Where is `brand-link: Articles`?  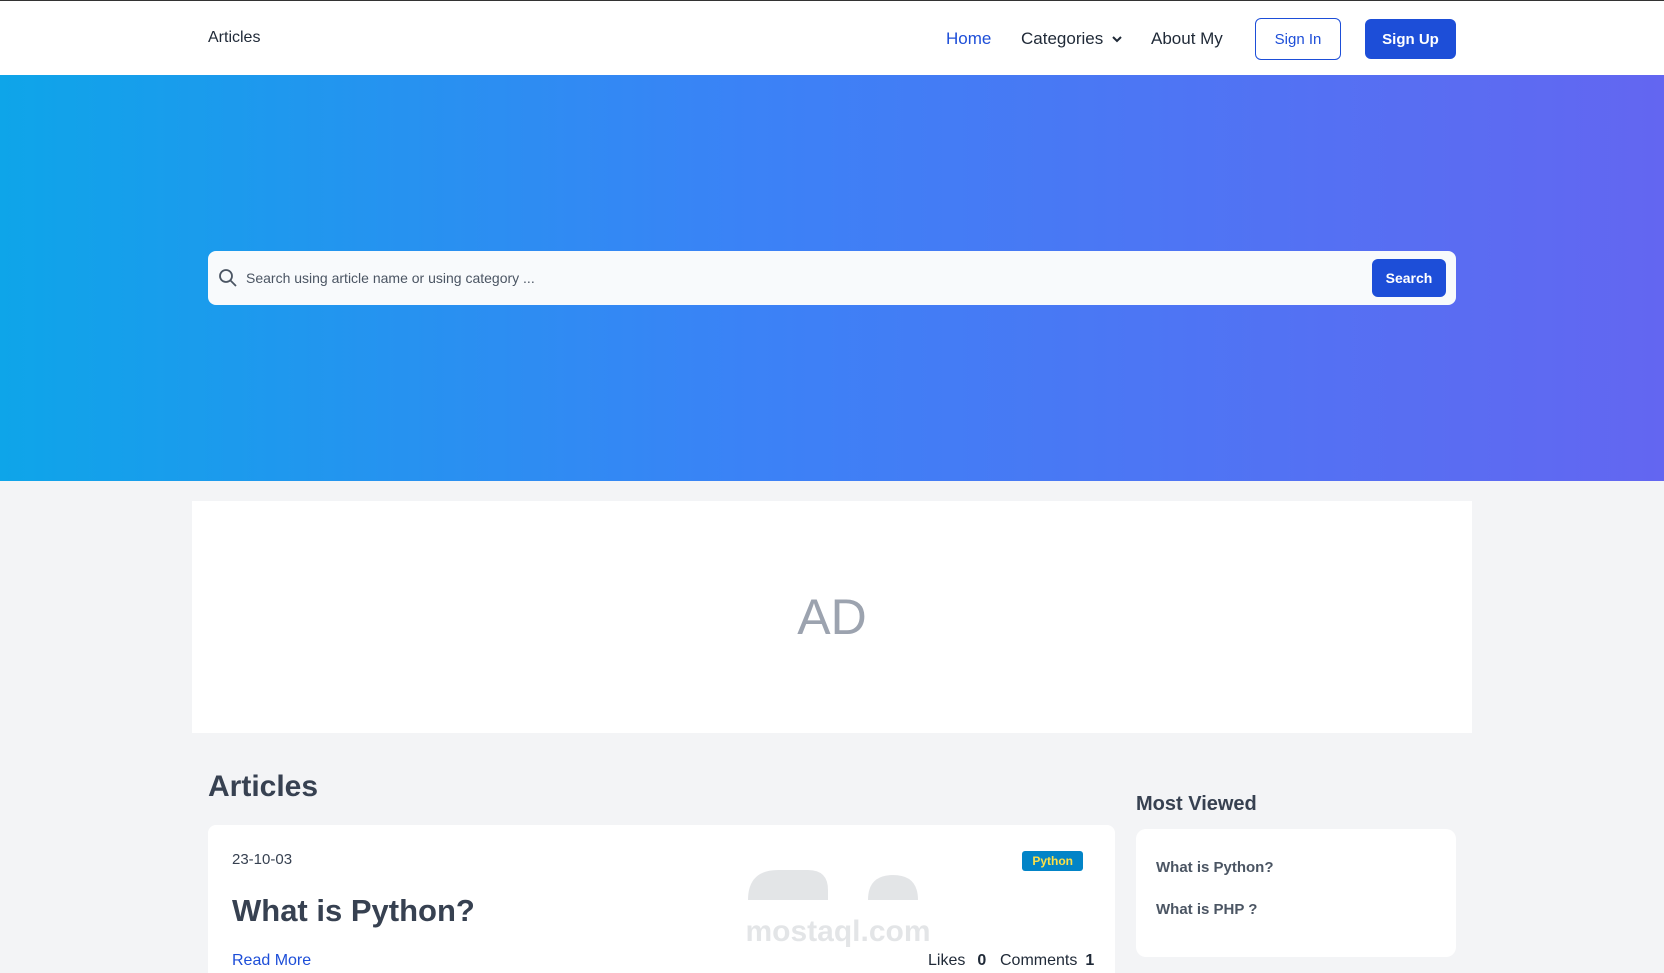 brand-link: Articles is located at coordinates (234, 38).